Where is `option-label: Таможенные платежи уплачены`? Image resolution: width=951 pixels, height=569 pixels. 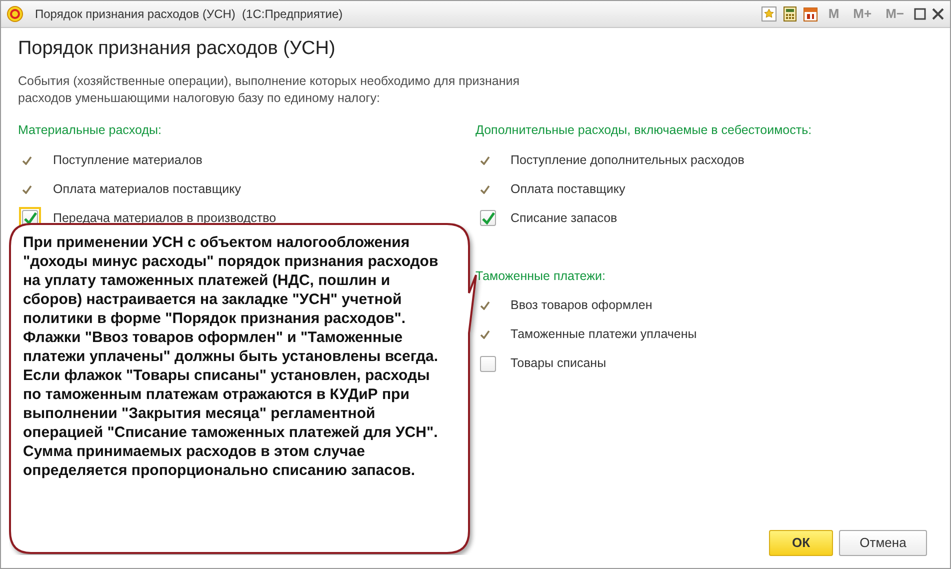 option-label: Таможенные платежи уплачены is located at coordinates (603, 335).